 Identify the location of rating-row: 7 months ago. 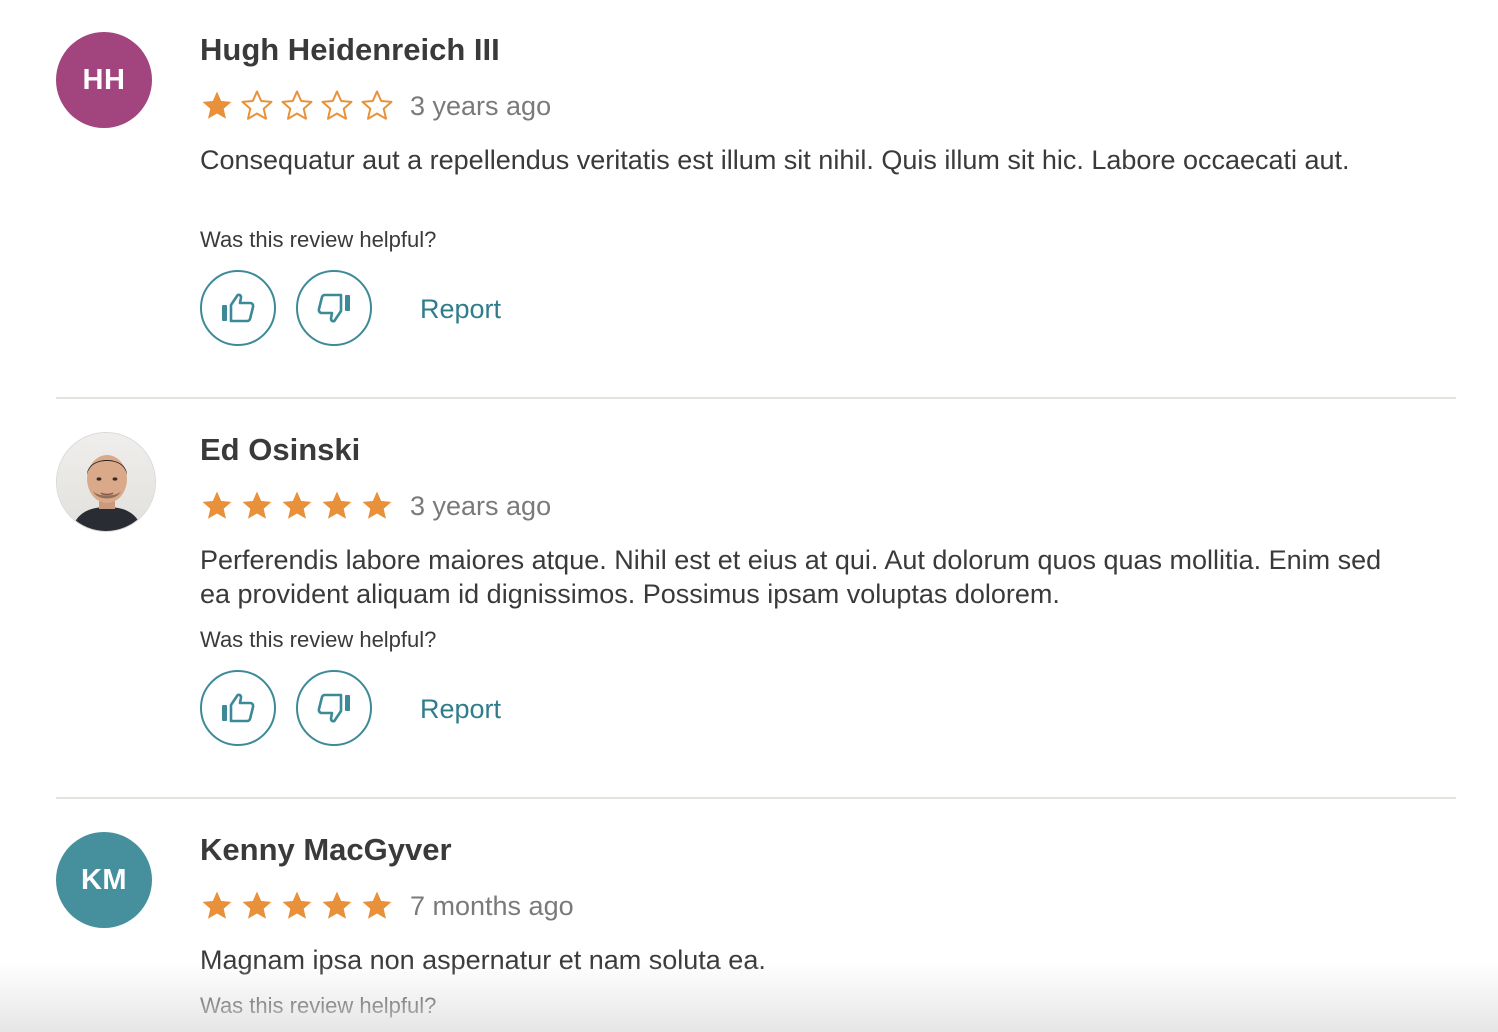
(387, 906).